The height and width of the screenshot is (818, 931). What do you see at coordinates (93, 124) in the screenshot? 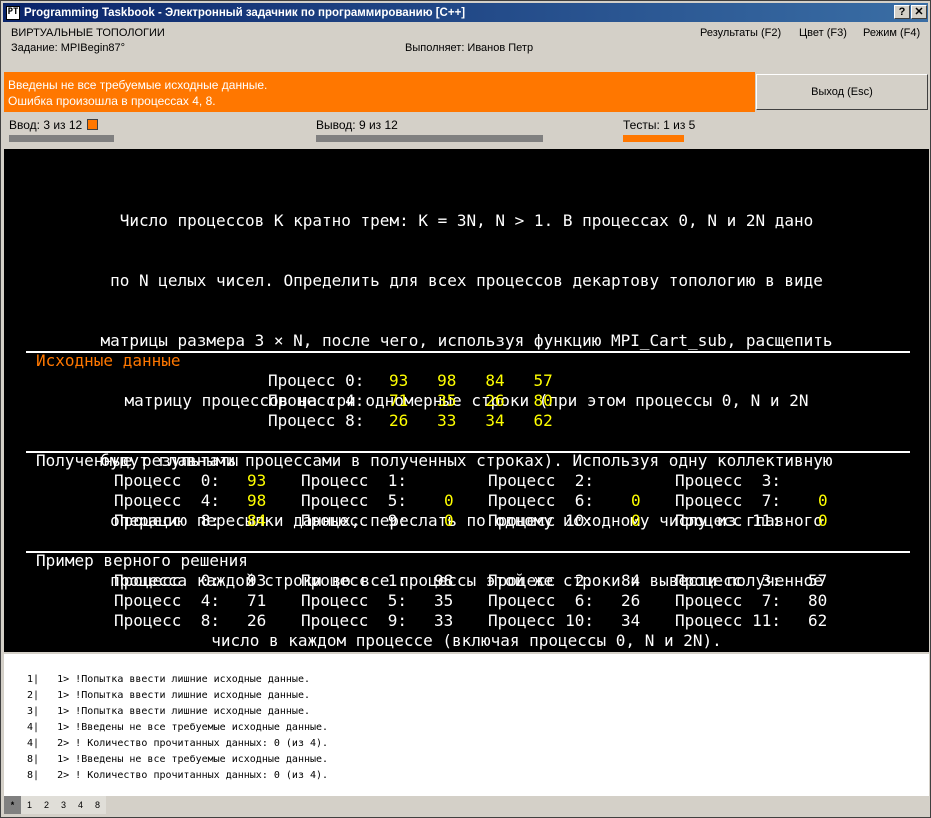
I see `error-indicator-icon` at bounding box center [93, 124].